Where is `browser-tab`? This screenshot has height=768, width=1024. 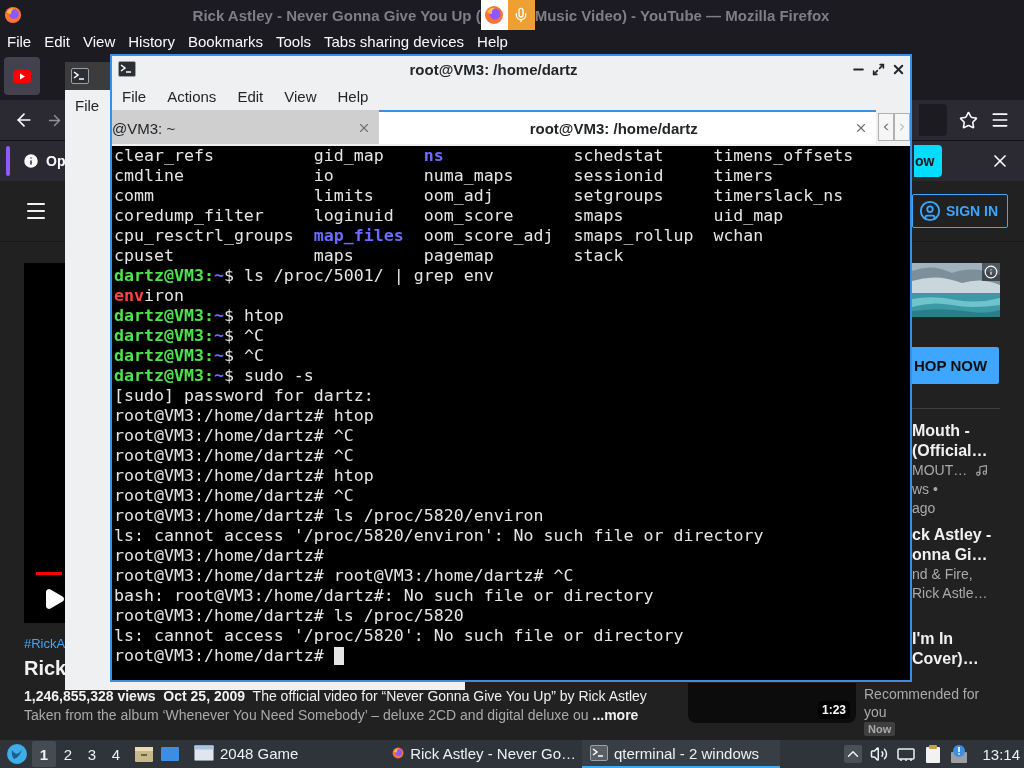 browser-tab is located at coordinates (22, 76).